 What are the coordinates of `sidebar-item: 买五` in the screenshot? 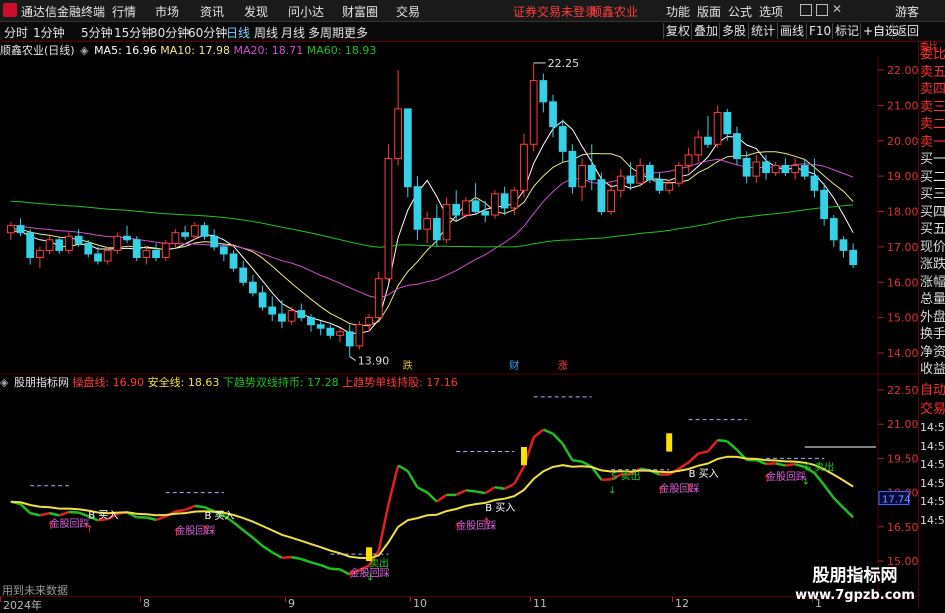 It's located at (932, 230).